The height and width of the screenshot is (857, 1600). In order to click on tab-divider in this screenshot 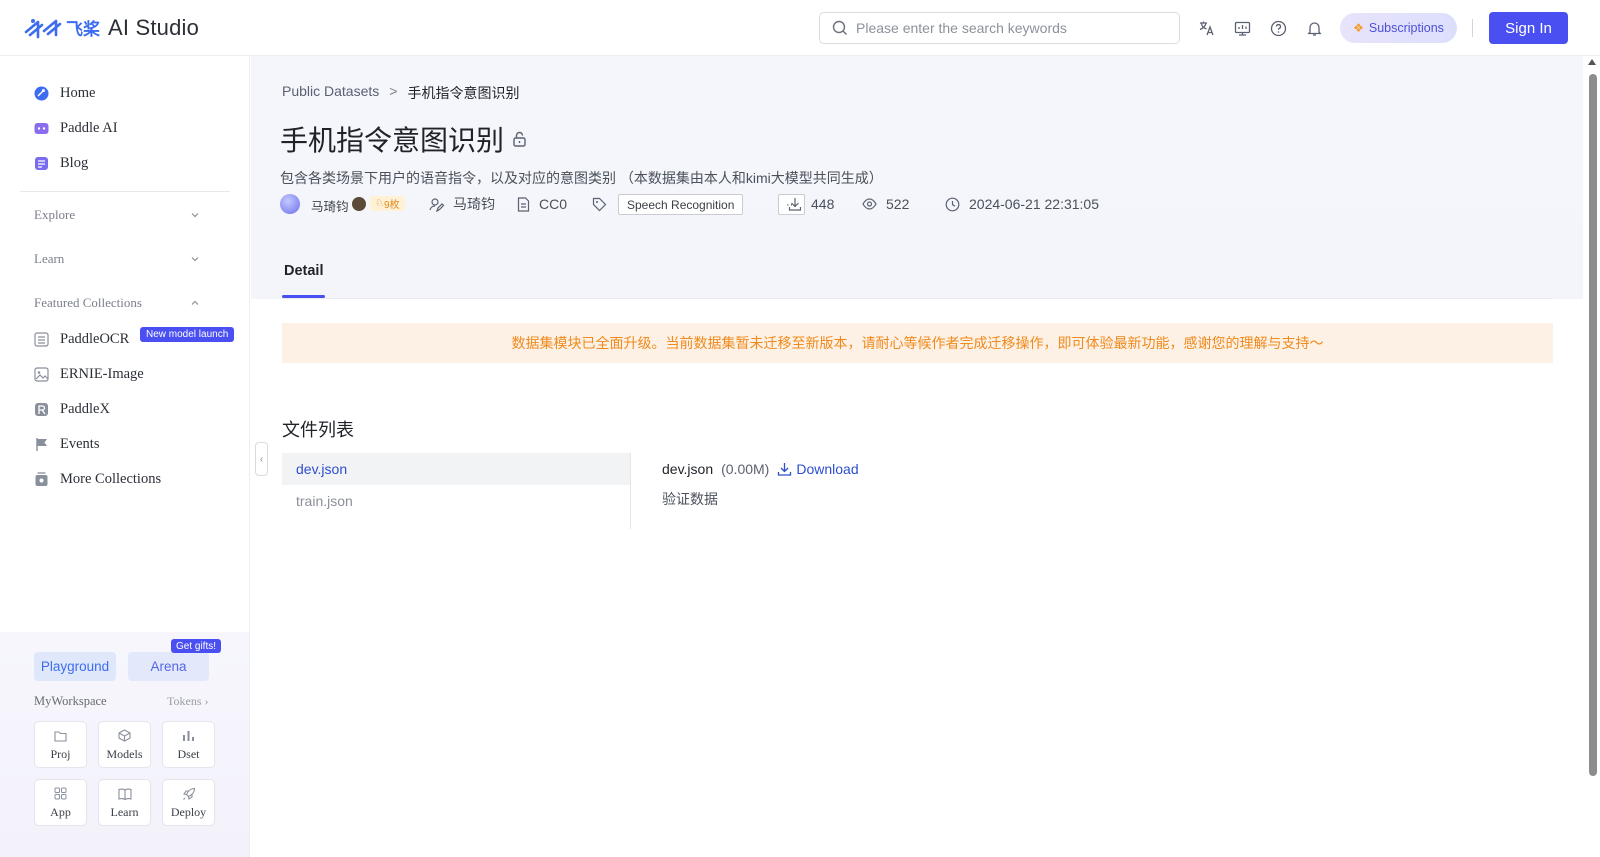, I will do `click(917, 298)`.